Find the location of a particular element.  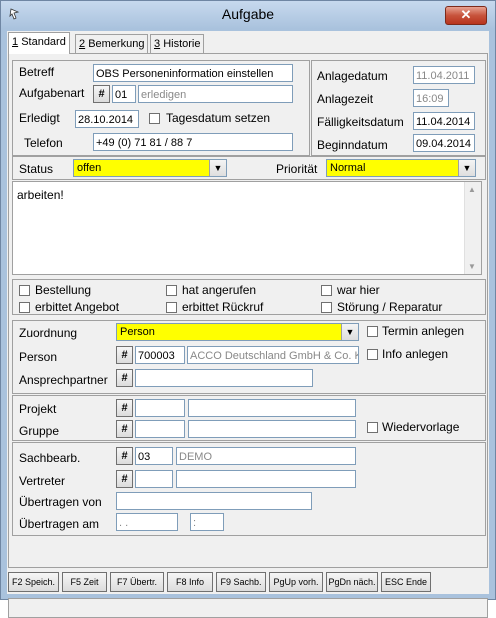

sachbearb-code-input: 03 is located at coordinates (154, 456).